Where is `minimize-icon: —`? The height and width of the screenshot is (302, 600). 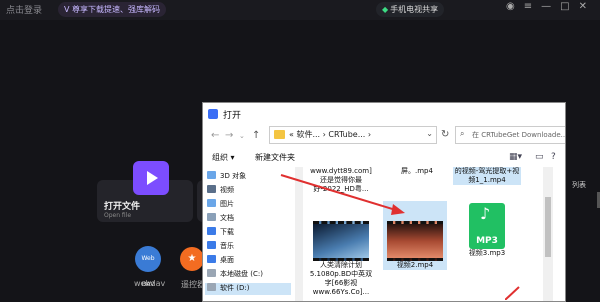
minimize-icon: — is located at coordinates (550, 6).